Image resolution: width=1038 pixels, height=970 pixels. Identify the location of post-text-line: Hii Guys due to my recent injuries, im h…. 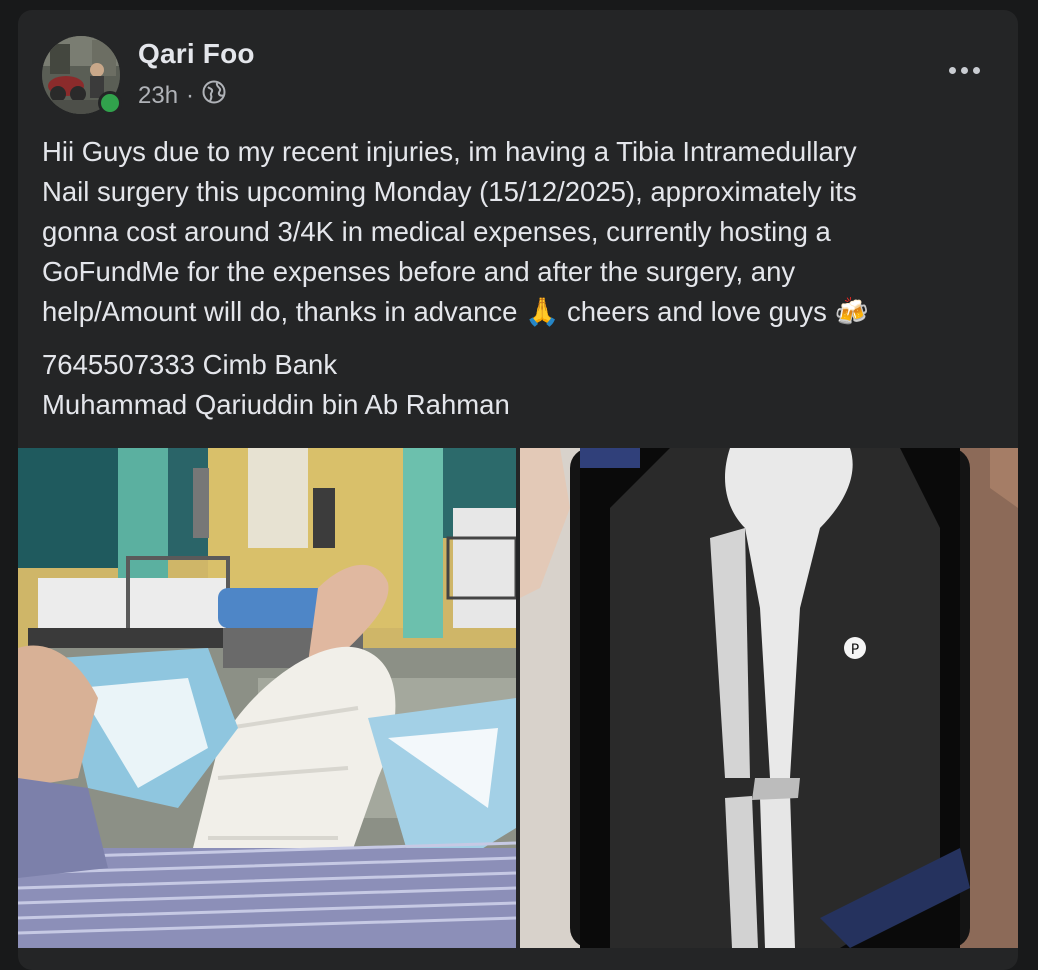
(449, 151).